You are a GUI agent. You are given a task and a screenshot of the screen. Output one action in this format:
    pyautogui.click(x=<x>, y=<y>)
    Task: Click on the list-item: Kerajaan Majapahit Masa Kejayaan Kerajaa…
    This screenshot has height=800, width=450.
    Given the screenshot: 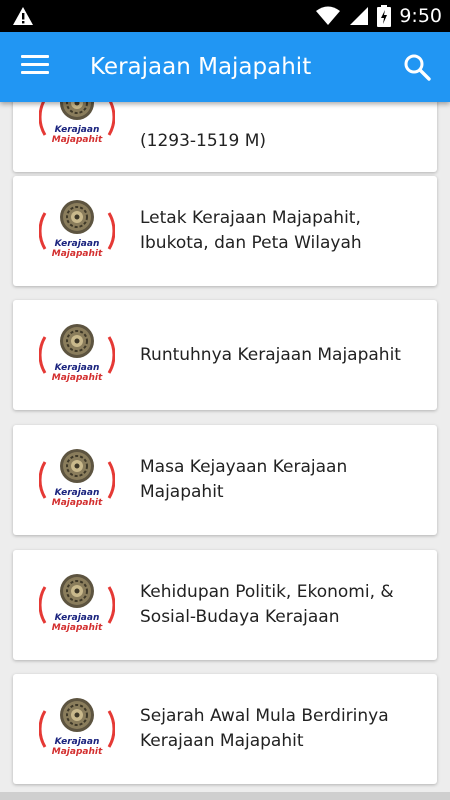 What is the action you would take?
    pyautogui.click(x=225, y=480)
    